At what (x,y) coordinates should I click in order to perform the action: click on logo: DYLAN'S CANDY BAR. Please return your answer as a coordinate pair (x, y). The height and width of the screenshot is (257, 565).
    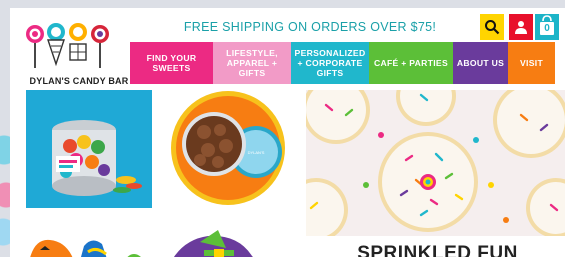
    Looking at the image, I should click on (79, 52).